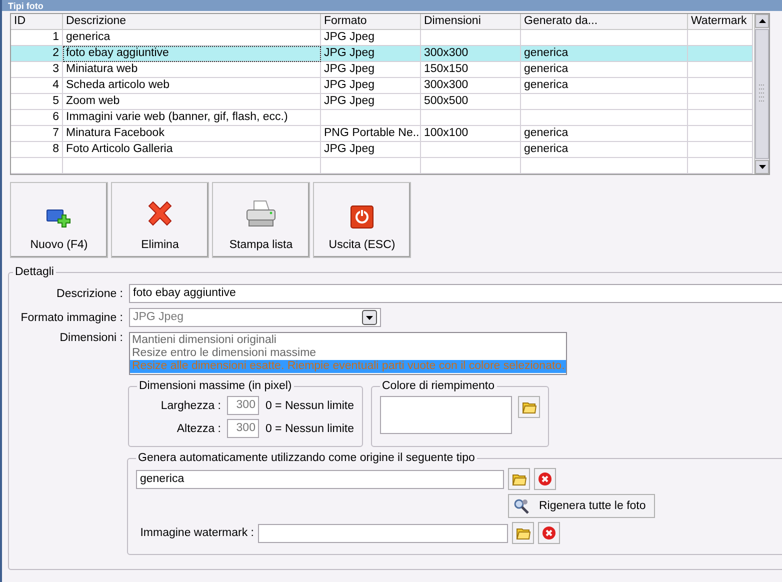 The image size is (782, 582). I want to click on add-window-icon, so click(59, 218).